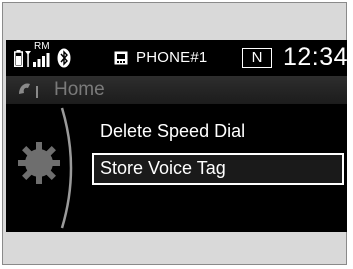  Describe the element at coordinates (39, 163) in the screenshot. I see `settings-gear-icon` at that location.